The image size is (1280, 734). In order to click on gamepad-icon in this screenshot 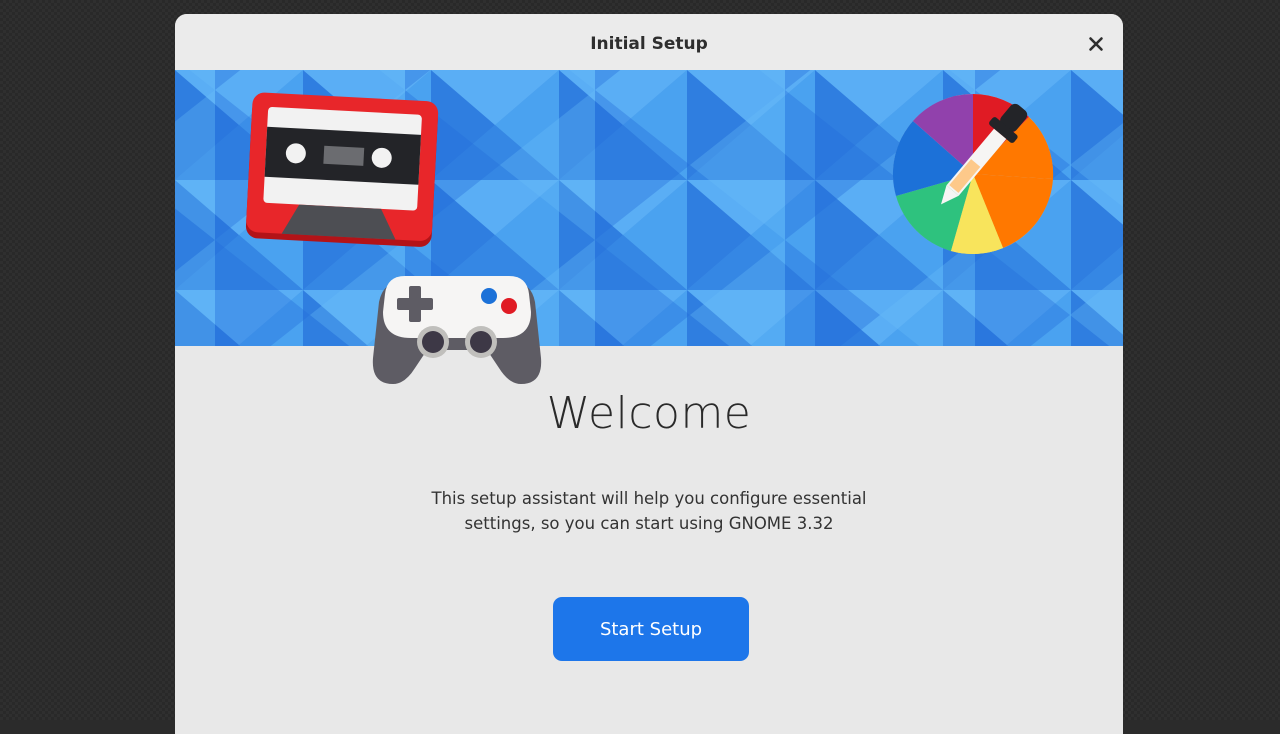, I will do `click(457, 330)`.